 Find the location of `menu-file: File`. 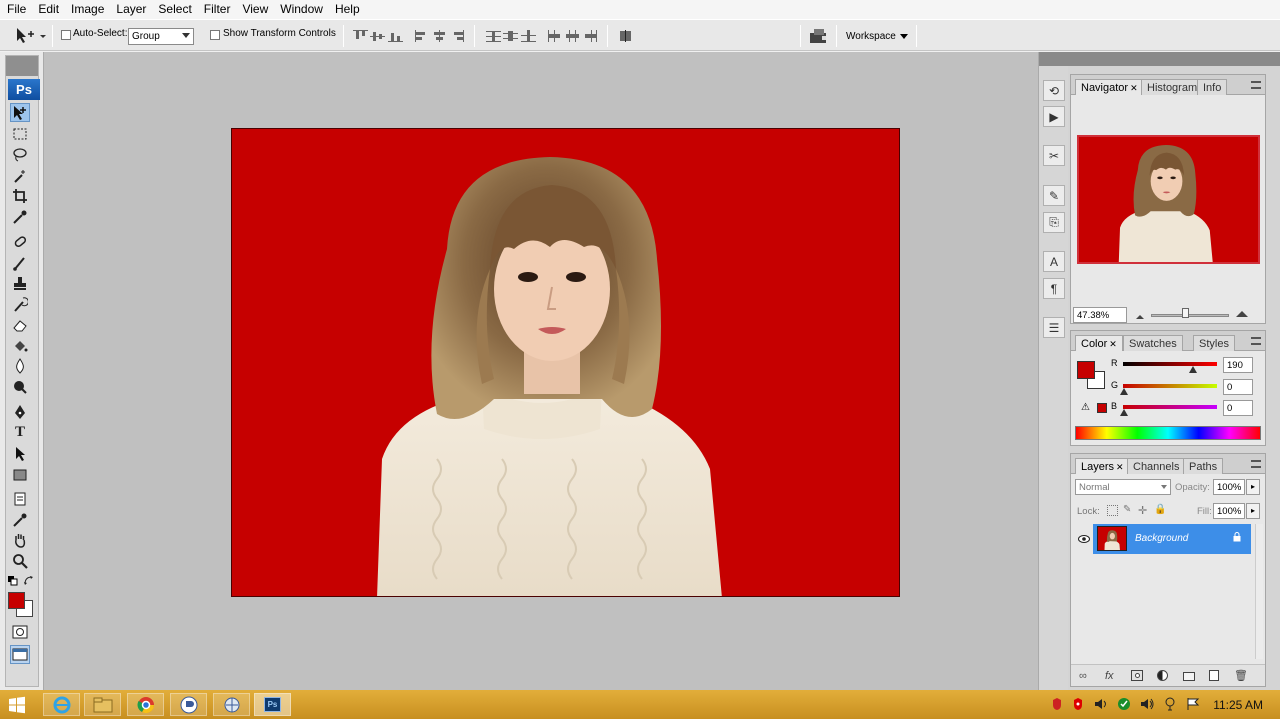

menu-file: File is located at coordinates (16, 9).